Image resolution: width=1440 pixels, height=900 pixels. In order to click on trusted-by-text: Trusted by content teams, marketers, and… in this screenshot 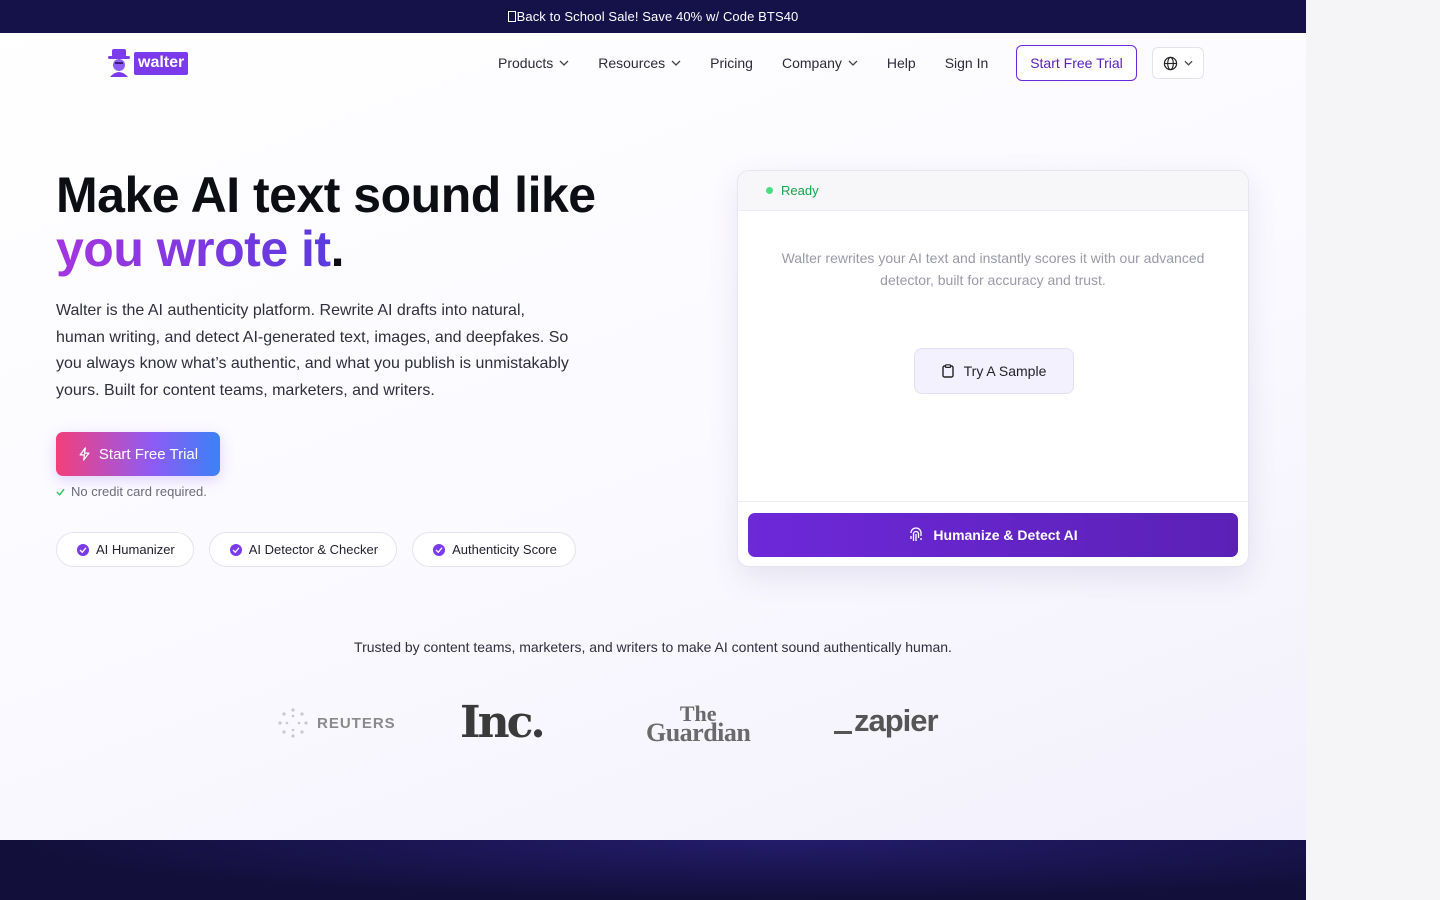, I will do `click(653, 647)`.